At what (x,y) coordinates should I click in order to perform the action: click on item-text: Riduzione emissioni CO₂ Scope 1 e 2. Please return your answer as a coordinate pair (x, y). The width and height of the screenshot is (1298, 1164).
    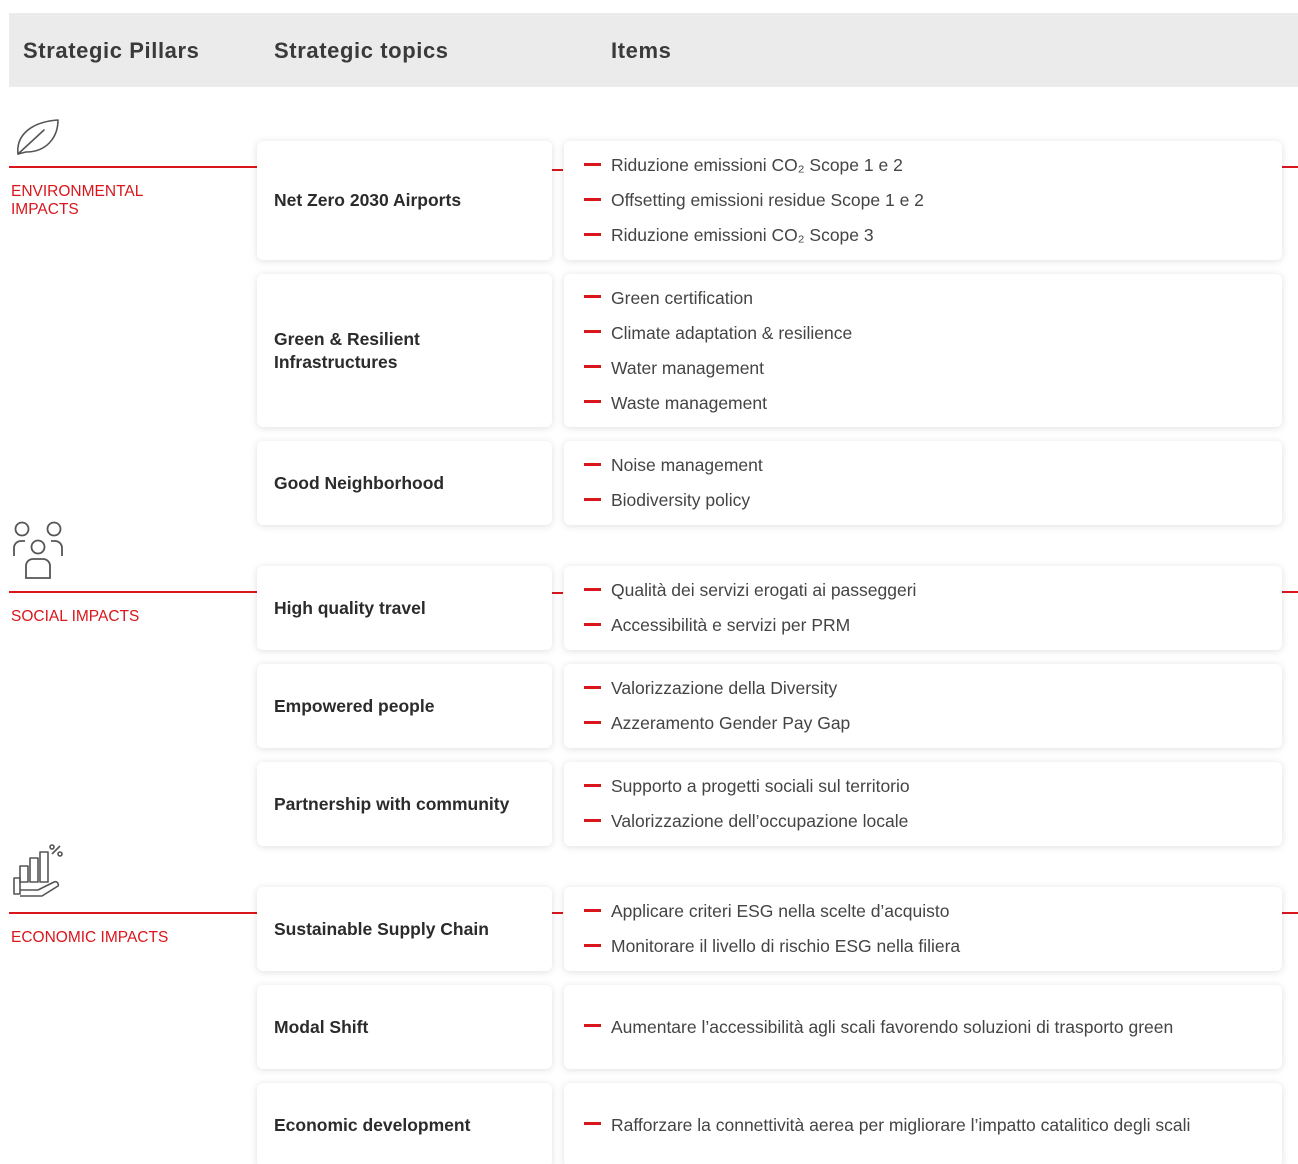
    Looking at the image, I should click on (757, 165).